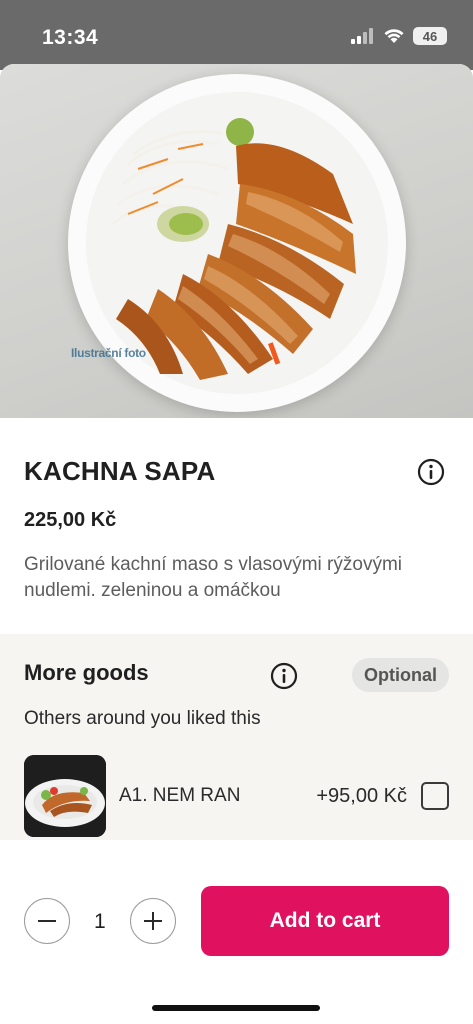 The image size is (473, 1024). I want to click on more-goods-title: More goods, so click(86, 672).